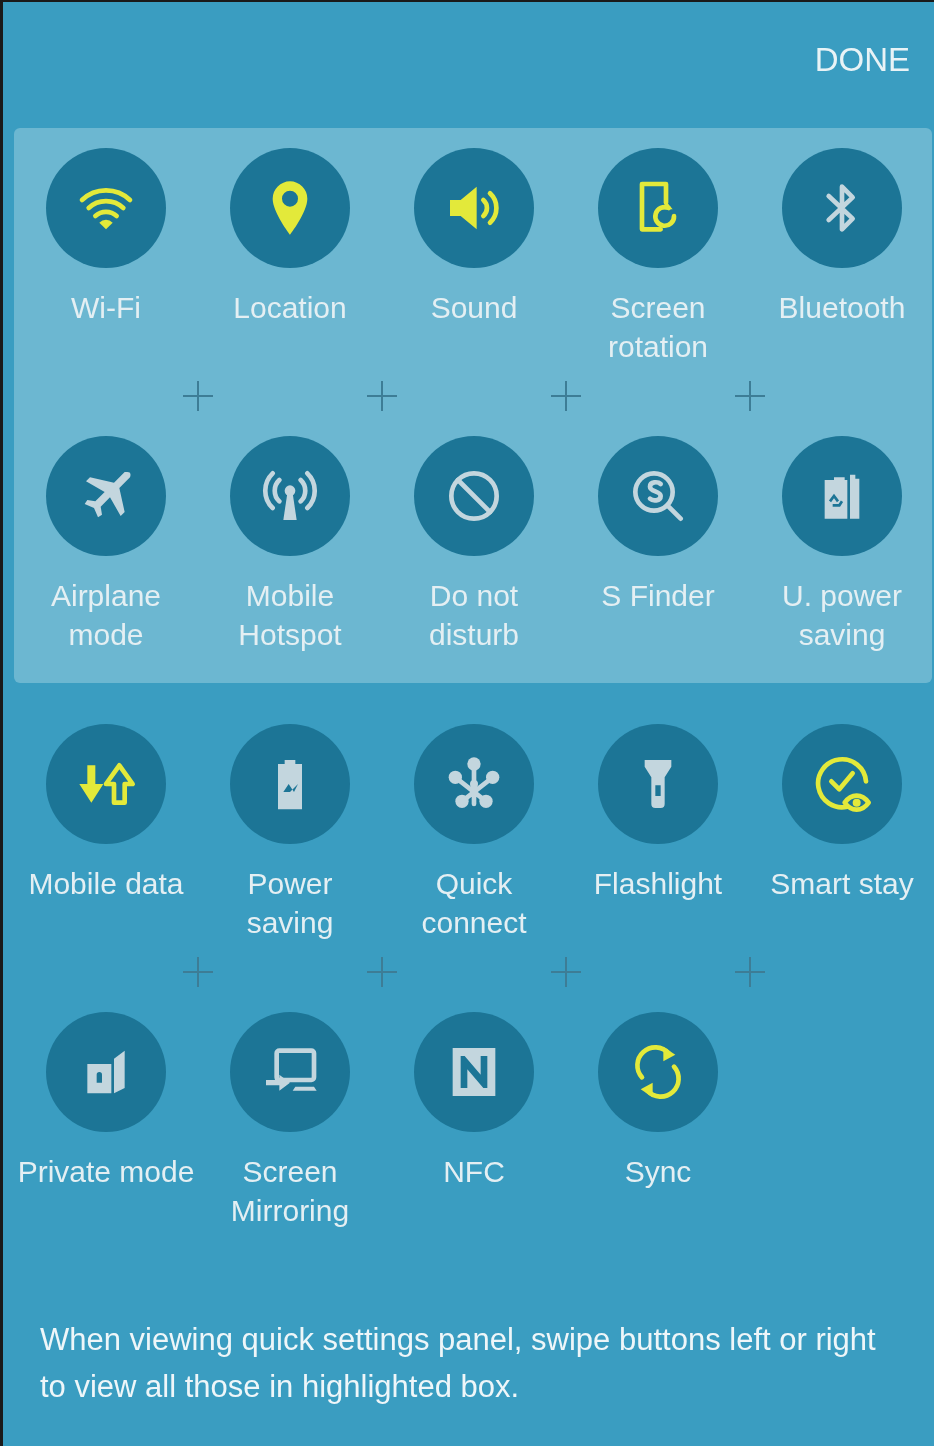 This screenshot has width=934, height=1446. Describe the element at coordinates (658, 884) in the screenshot. I see `tile-label: Flashlight` at that location.